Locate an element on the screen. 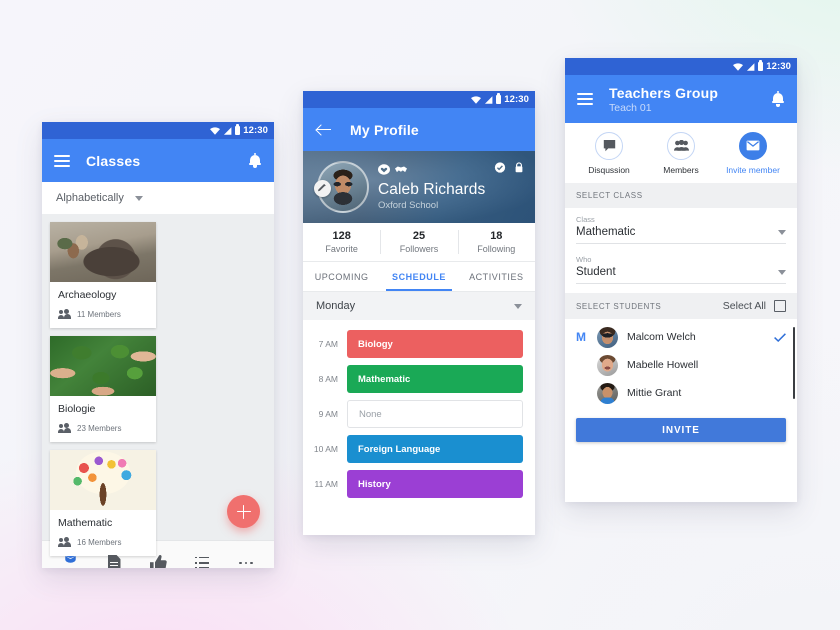 Image resolution: width=840 pixels, height=630 pixels. class-card-title: Biologie is located at coordinates (77, 409).